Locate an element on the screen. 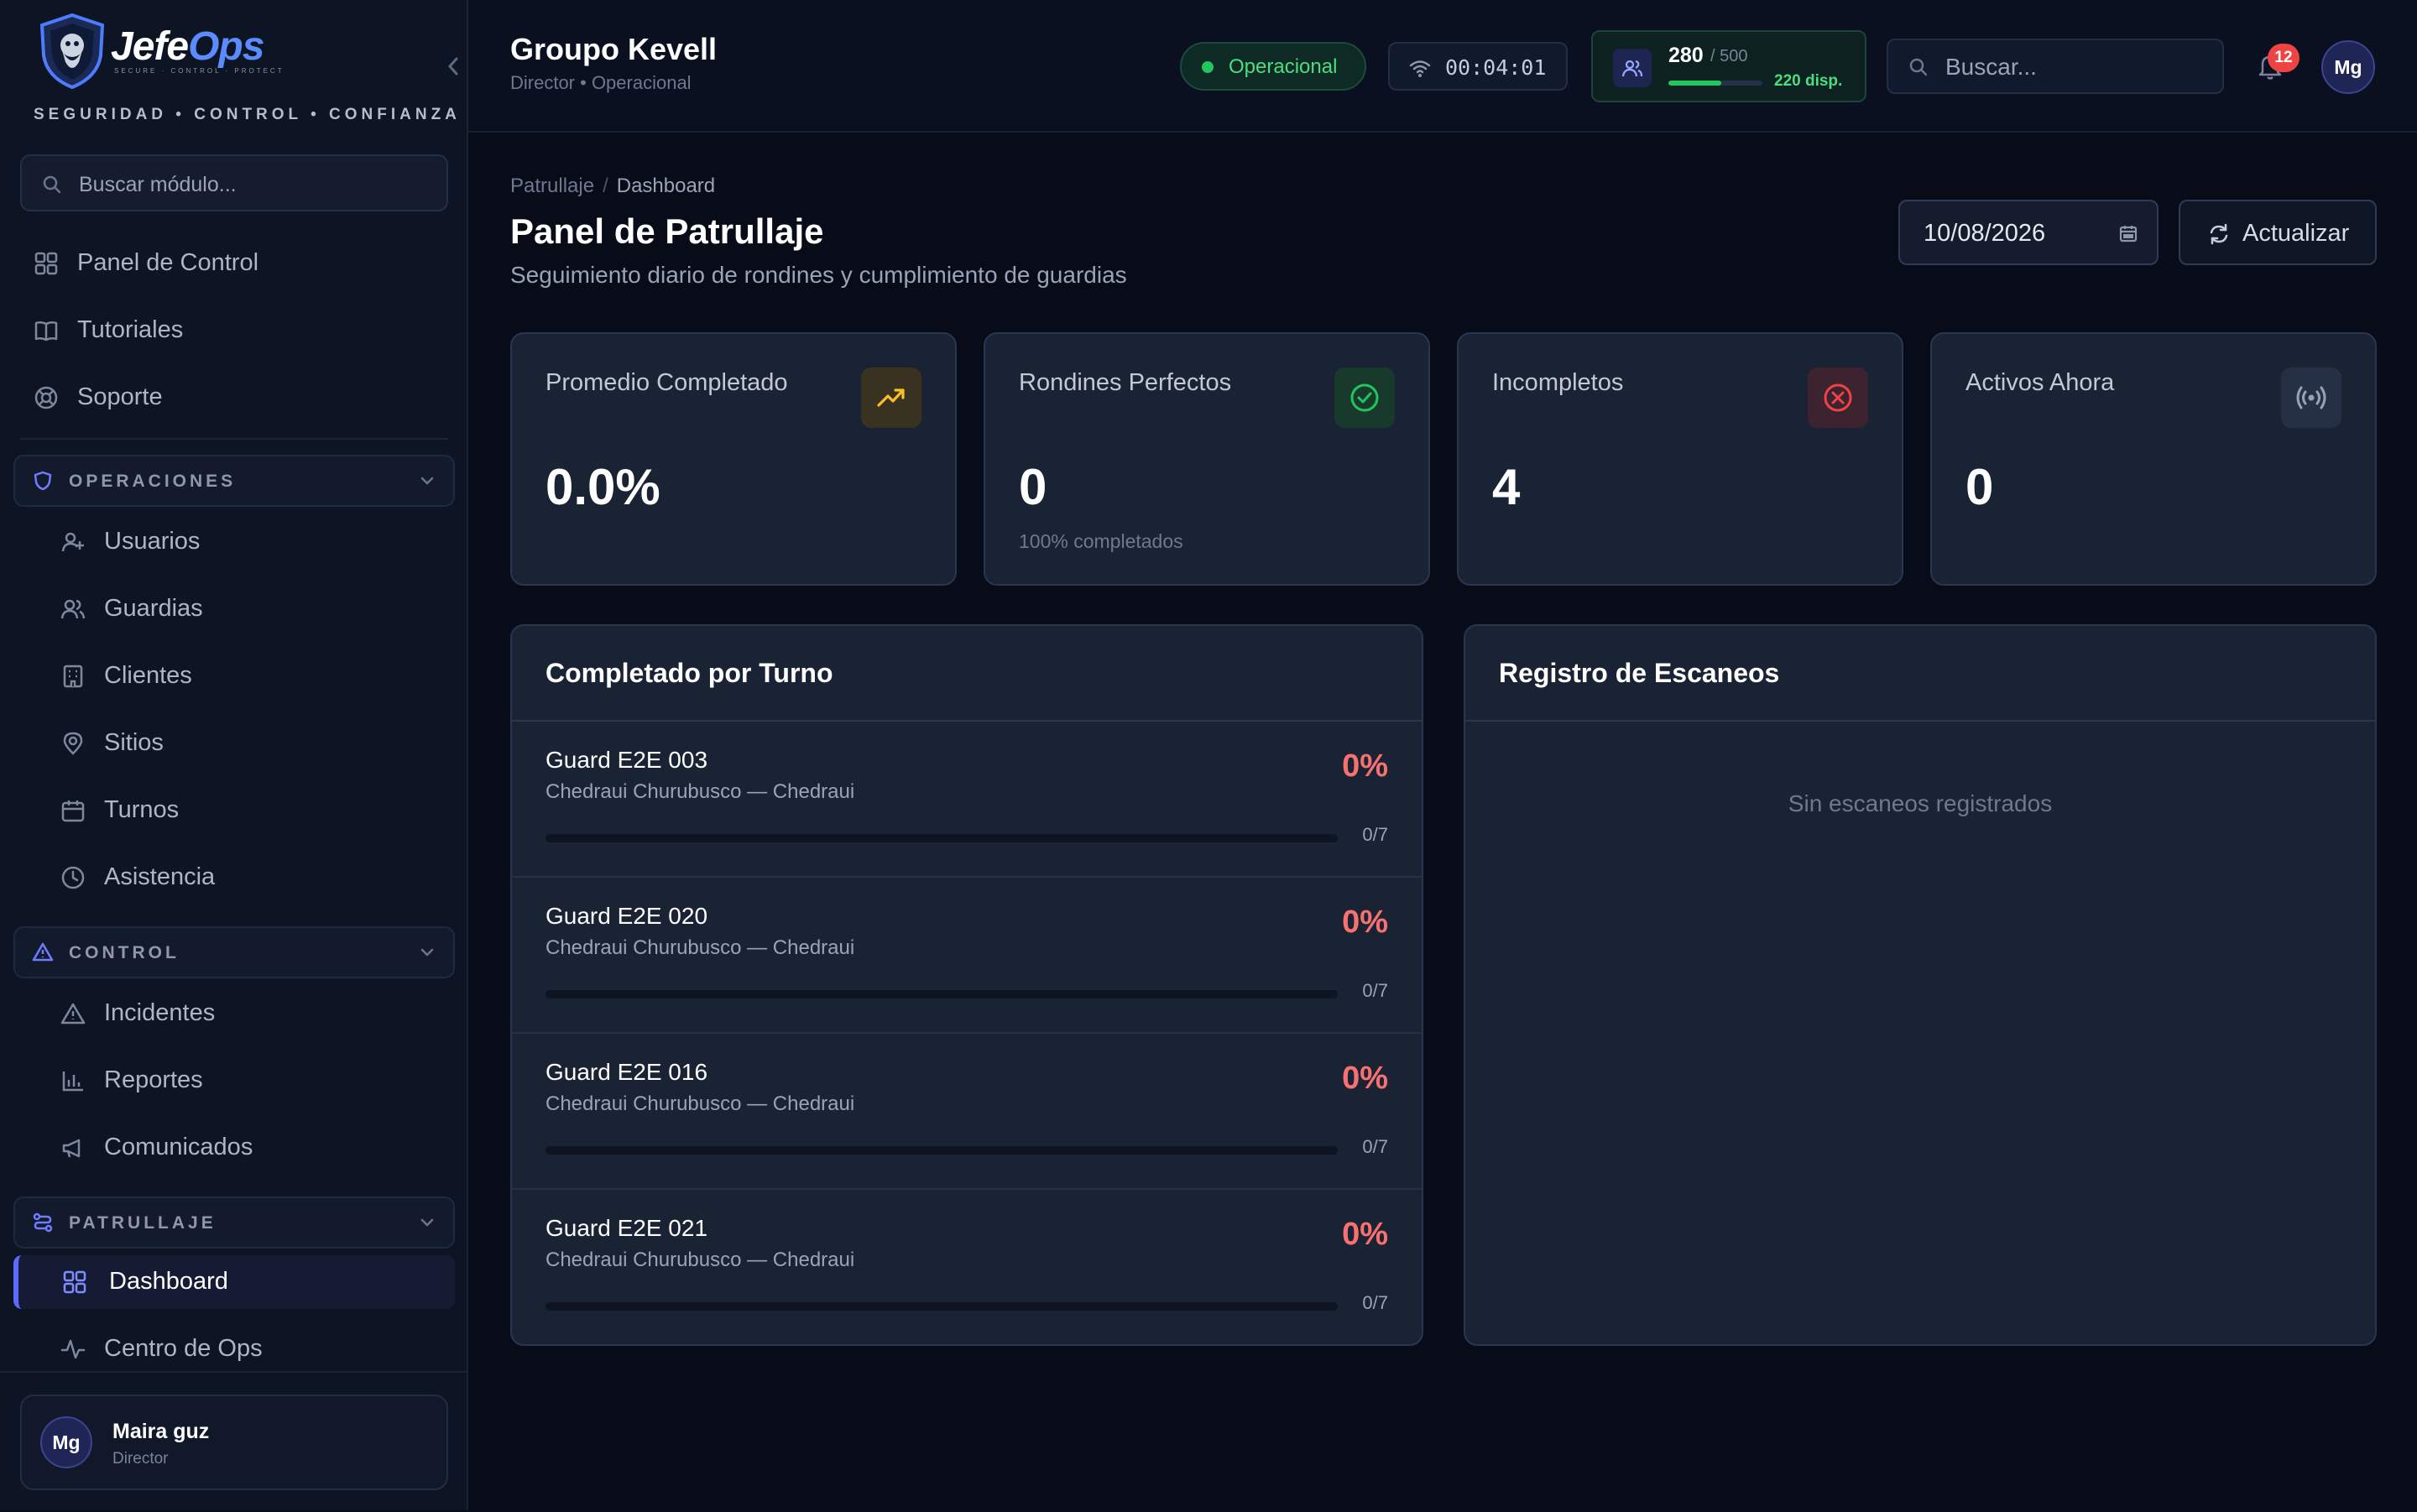 This screenshot has height=1512, width=2417. sidebar-divider is located at coordinates (234, 439).